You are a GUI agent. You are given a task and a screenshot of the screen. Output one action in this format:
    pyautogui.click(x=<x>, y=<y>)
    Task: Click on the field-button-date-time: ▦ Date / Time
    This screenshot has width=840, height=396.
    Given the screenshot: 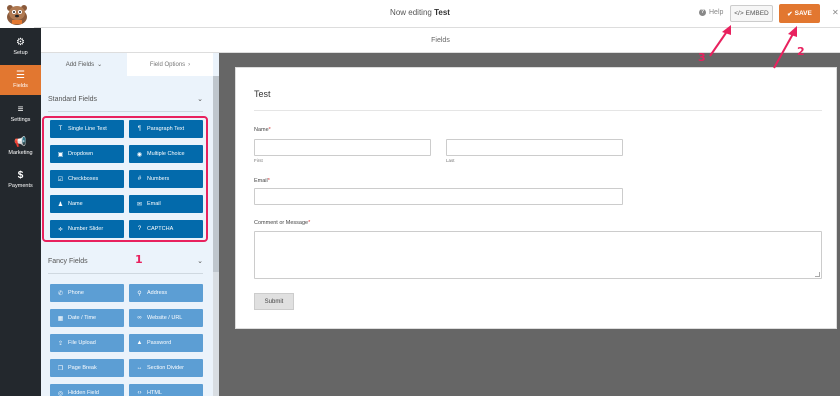 What is the action you would take?
    pyautogui.click(x=87, y=318)
    